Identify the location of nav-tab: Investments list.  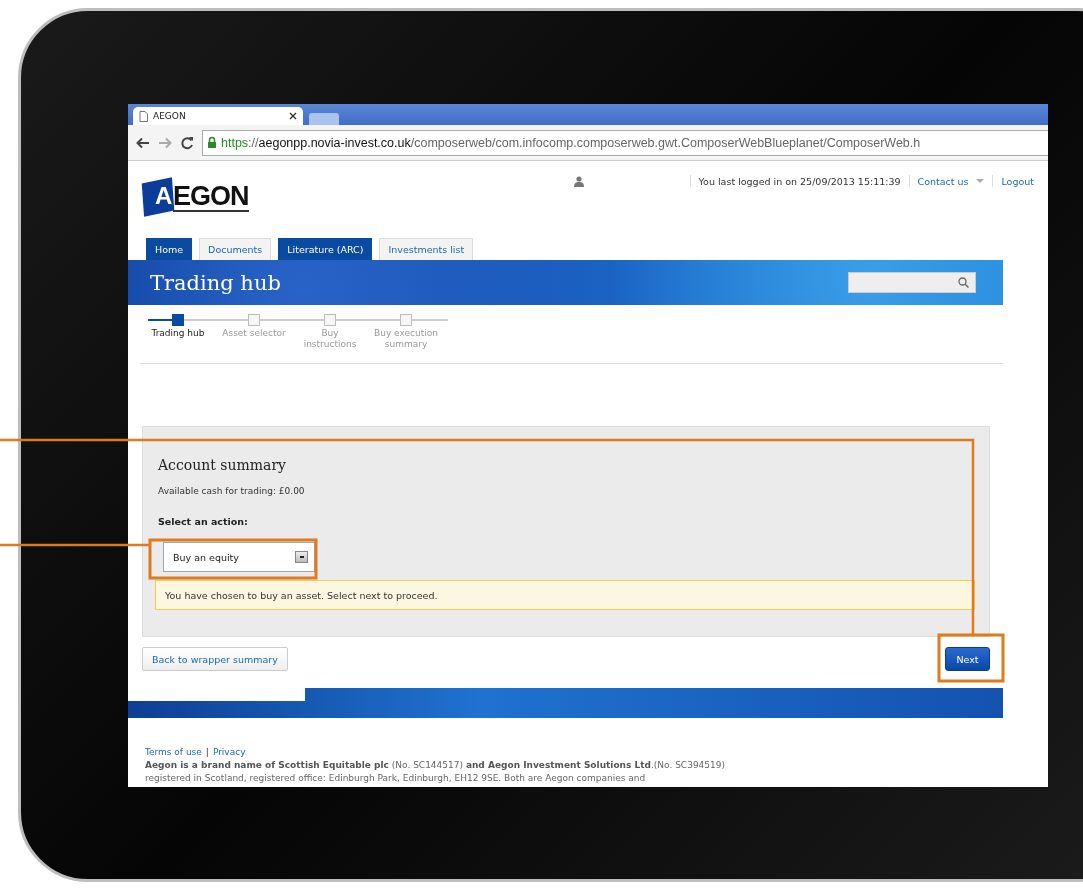
(426, 249).